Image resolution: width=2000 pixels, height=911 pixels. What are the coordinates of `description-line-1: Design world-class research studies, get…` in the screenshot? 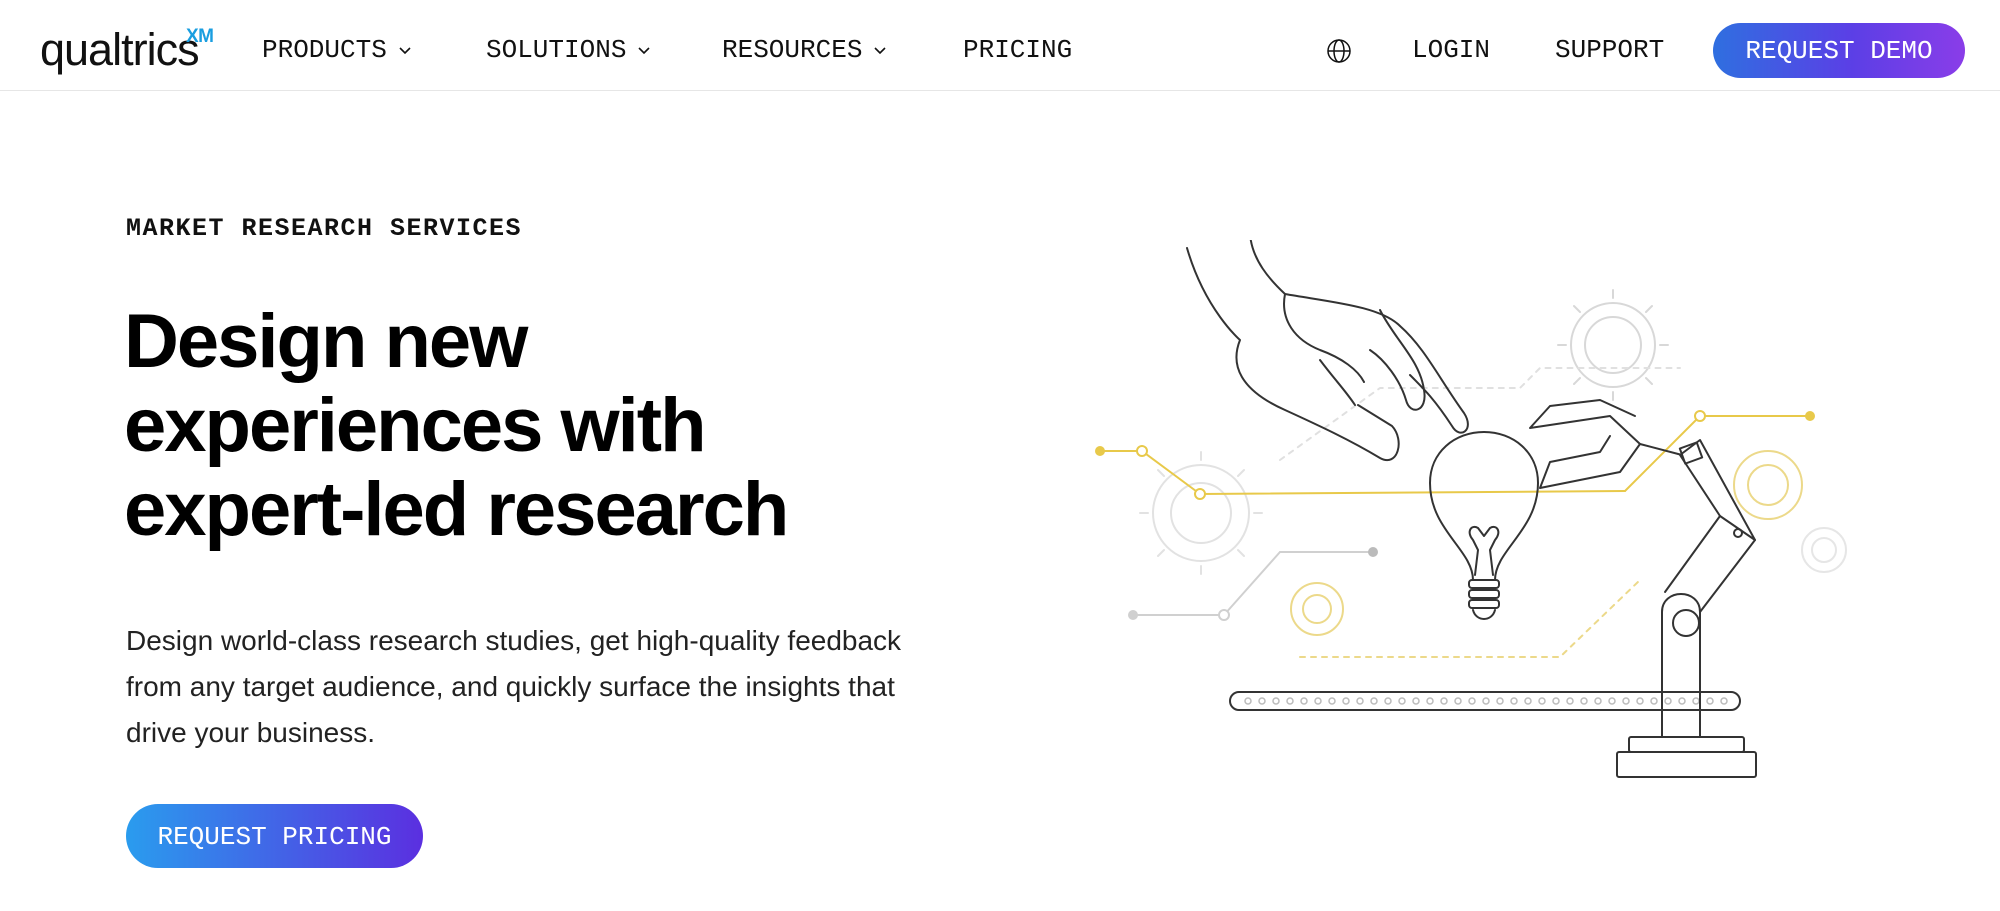 It's located at (514, 640).